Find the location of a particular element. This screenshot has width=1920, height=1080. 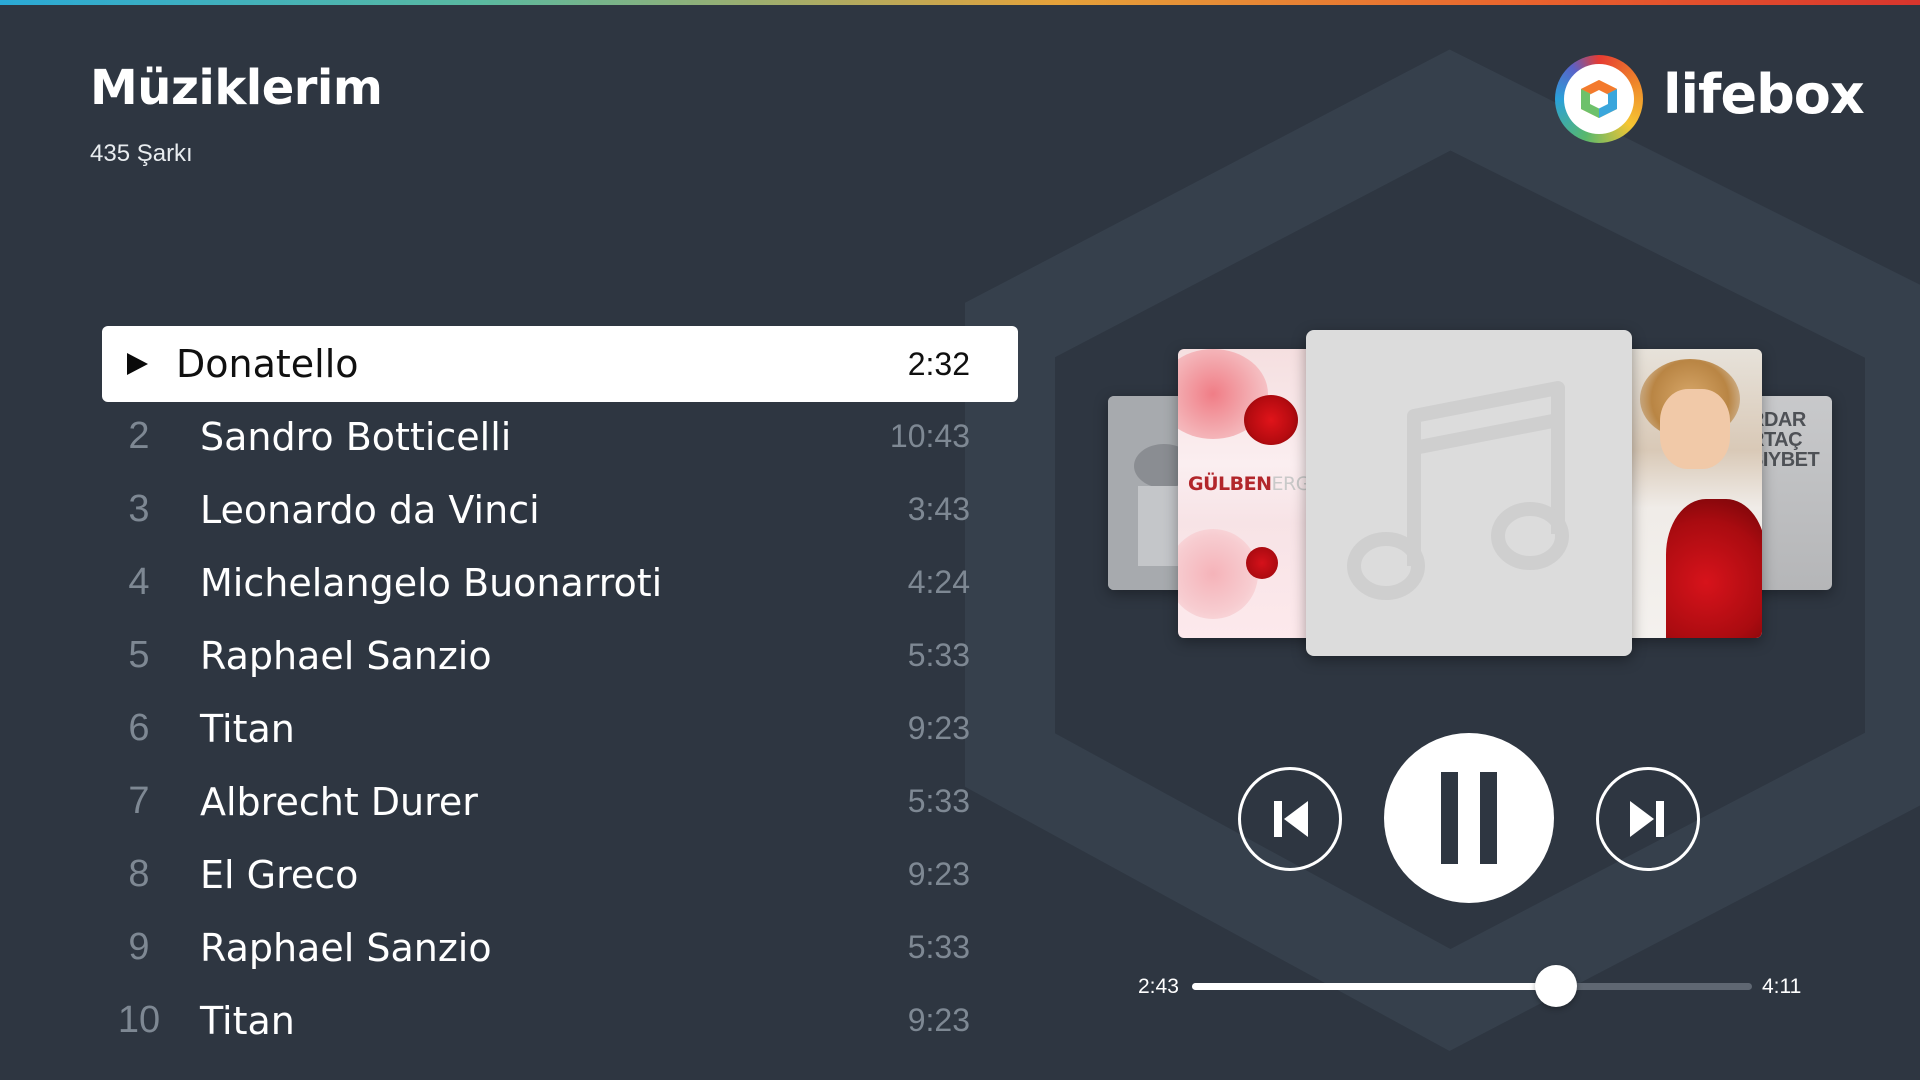

track-title: Albrecht Durer is located at coordinates (339, 801).